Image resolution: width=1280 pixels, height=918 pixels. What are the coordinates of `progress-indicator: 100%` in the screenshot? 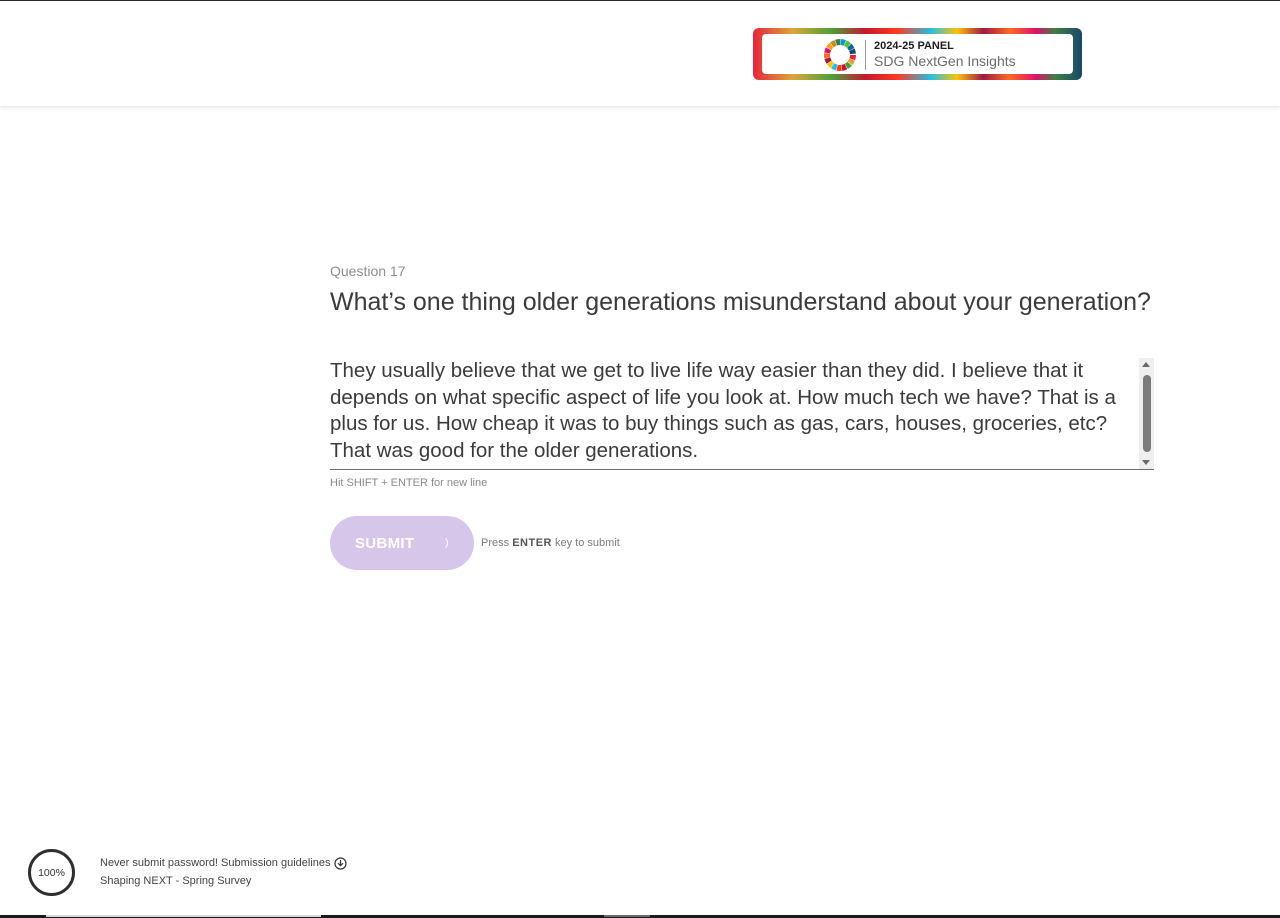 It's located at (51, 872).